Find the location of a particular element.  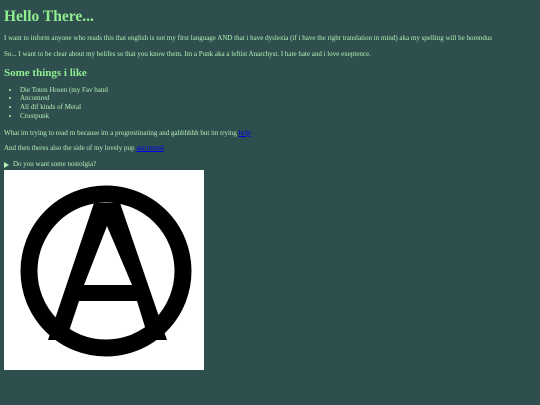

anarchy-symbol-icon is located at coordinates (106, 271).